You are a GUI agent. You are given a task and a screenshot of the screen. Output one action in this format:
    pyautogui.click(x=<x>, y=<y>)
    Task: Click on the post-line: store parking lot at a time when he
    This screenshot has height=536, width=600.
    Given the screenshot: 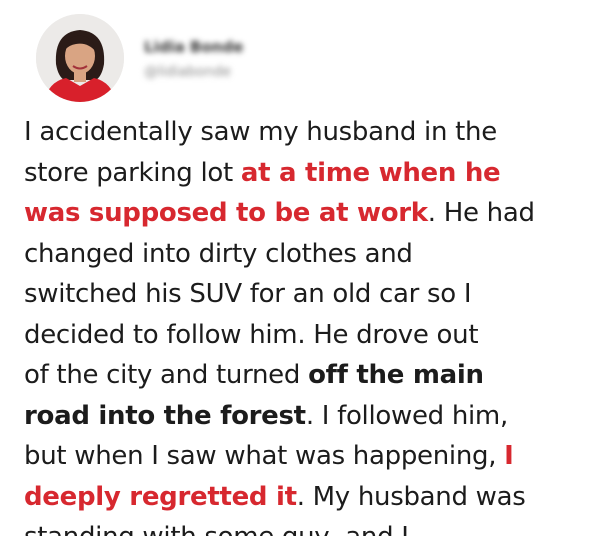 What is the action you would take?
    pyautogui.click(x=304, y=173)
    